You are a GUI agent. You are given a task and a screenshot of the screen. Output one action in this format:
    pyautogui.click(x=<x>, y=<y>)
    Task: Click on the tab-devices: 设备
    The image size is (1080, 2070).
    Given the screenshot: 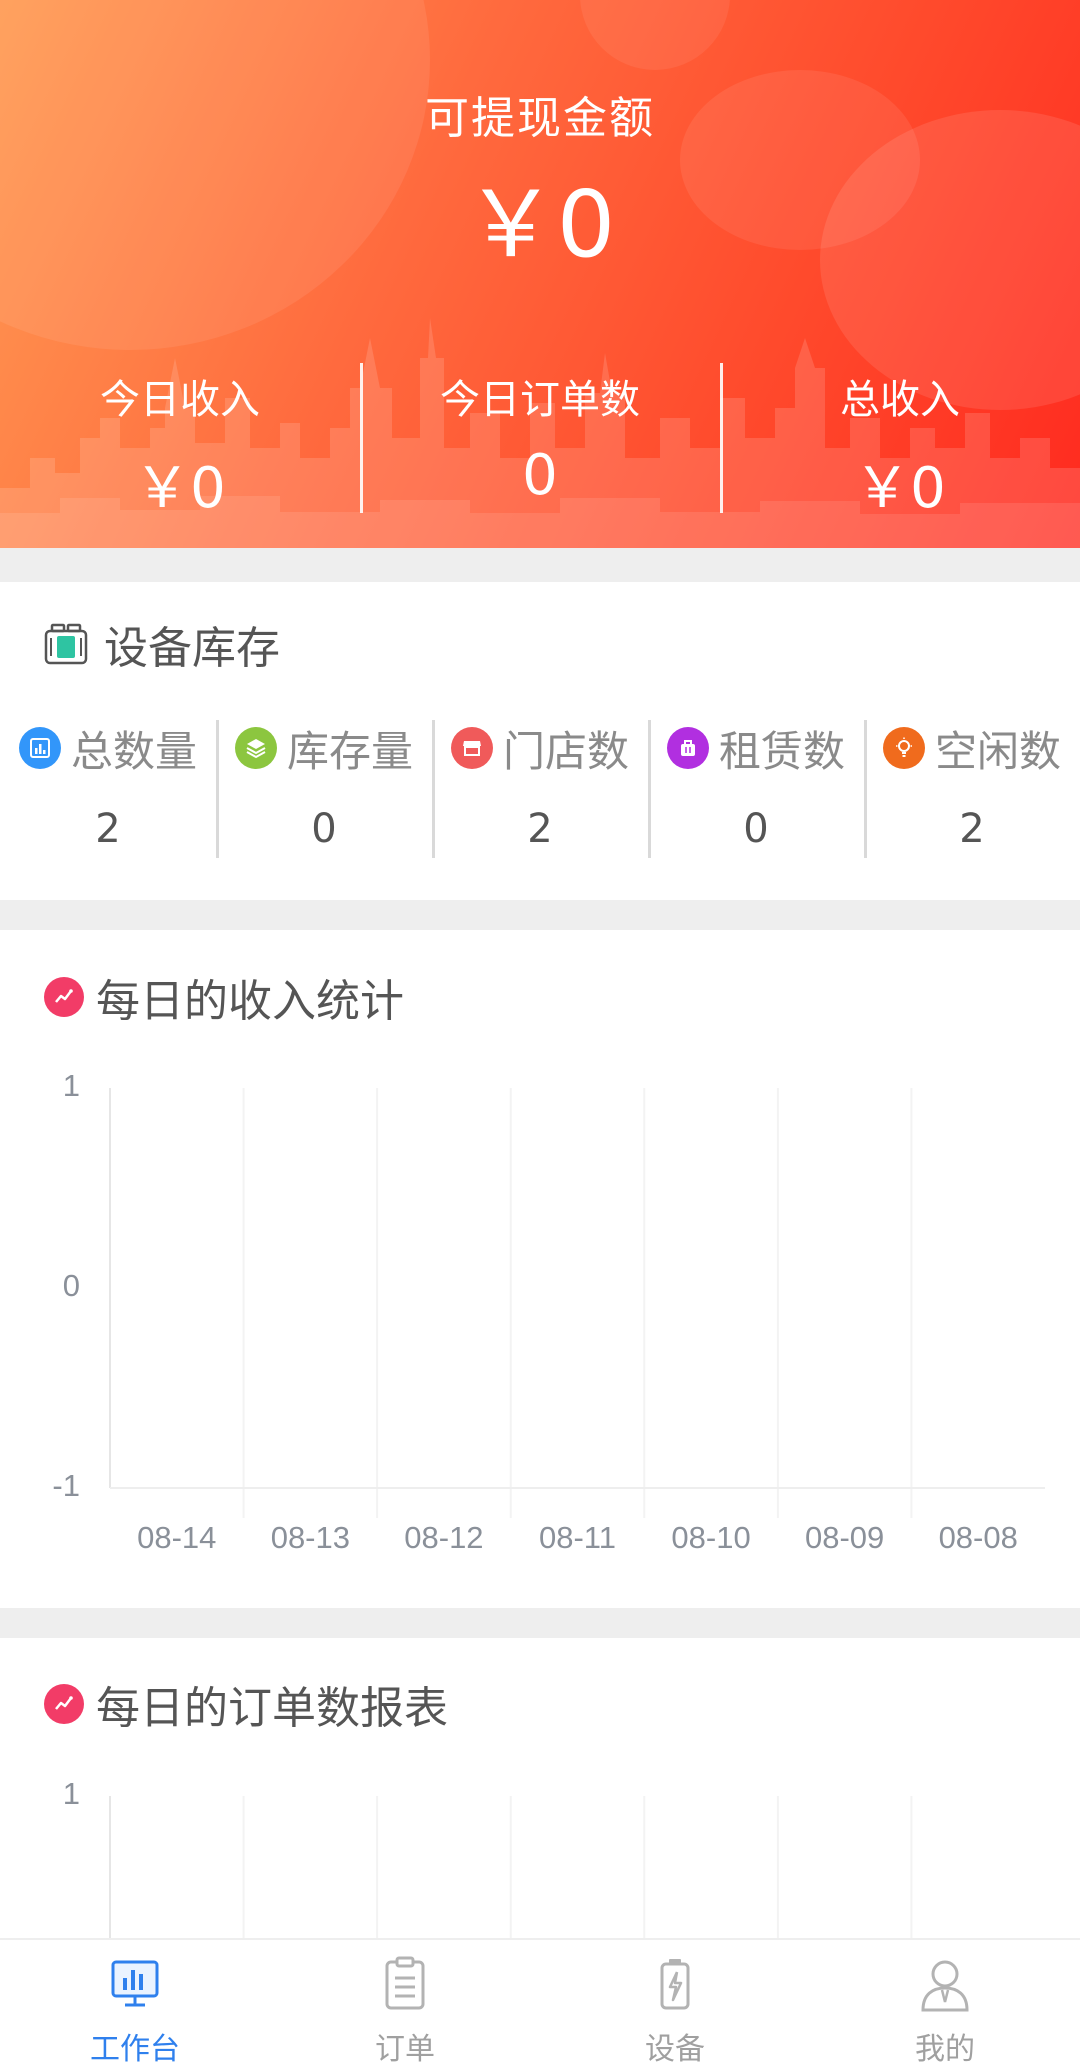 What is the action you would take?
    pyautogui.click(x=675, y=2005)
    